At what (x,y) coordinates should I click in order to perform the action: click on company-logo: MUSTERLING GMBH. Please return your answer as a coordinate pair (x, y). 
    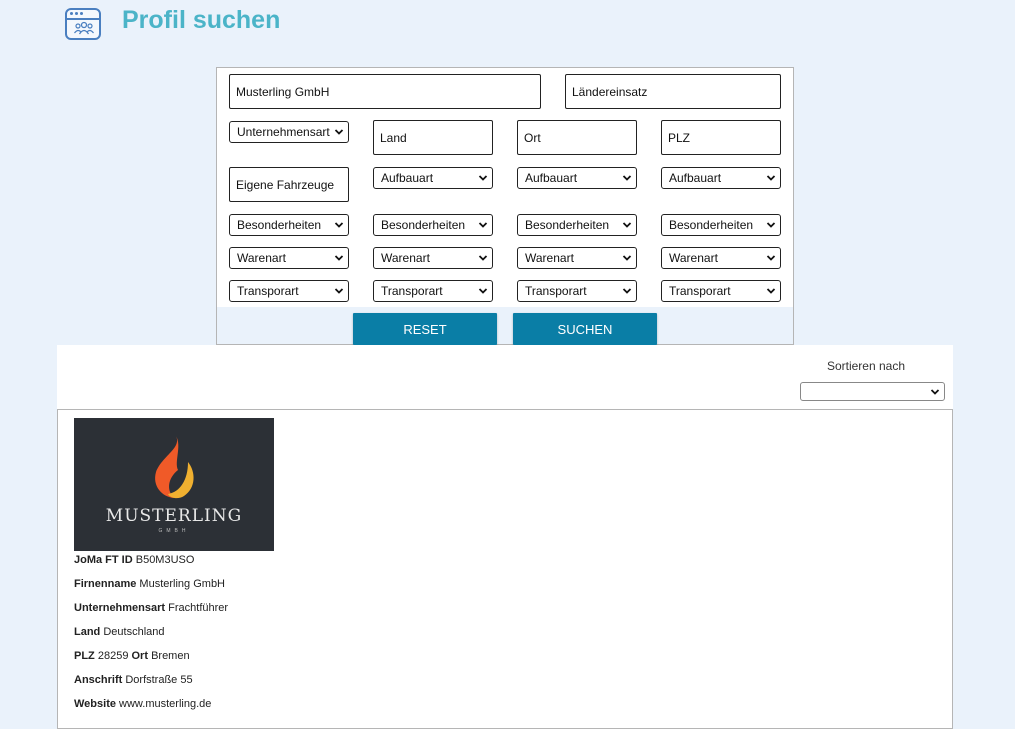
    Looking at the image, I should click on (174, 484).